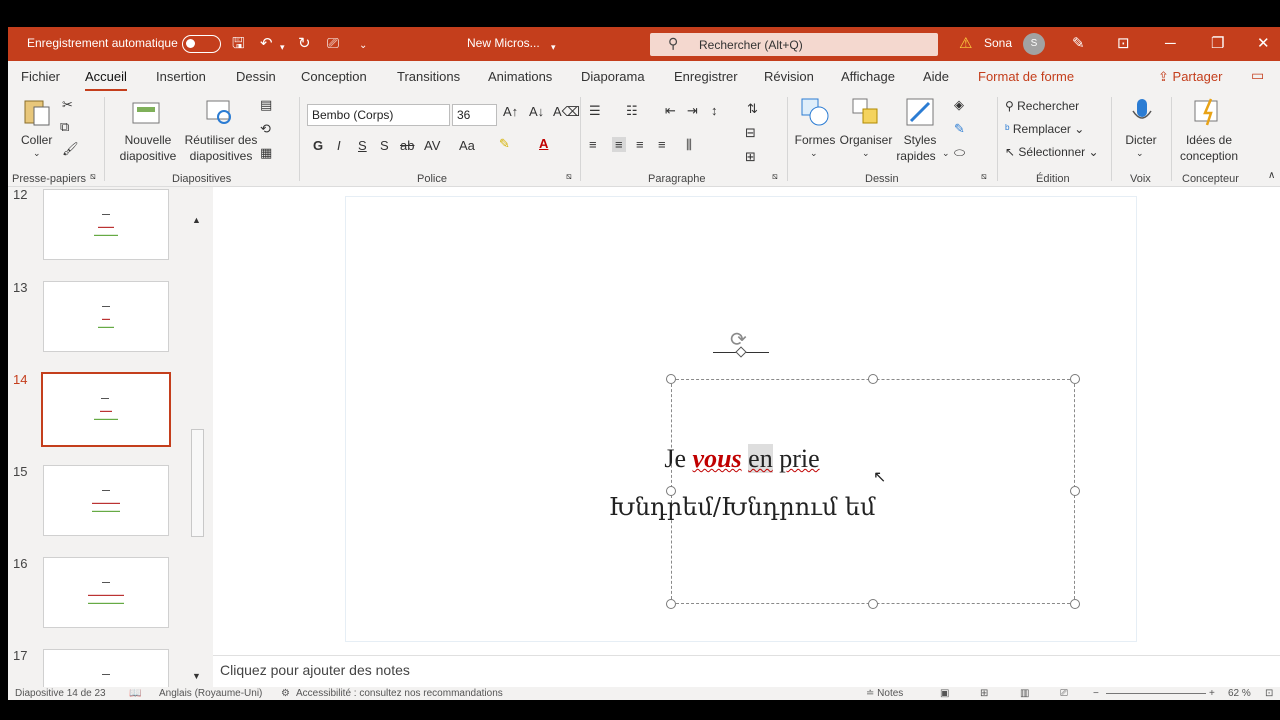 This screenshot has width=1280, height=720. What do you see at coordinates (1140, 153) in the screenshot?
I see `dictate-dropdown-icon: ⌄` at bounding box center [1140, 153].